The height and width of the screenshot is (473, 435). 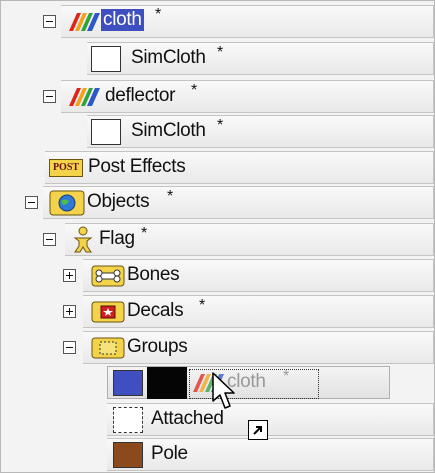 I want to click on tree-item-post-effects: POST Post Effects, so click(x=217, y=167).